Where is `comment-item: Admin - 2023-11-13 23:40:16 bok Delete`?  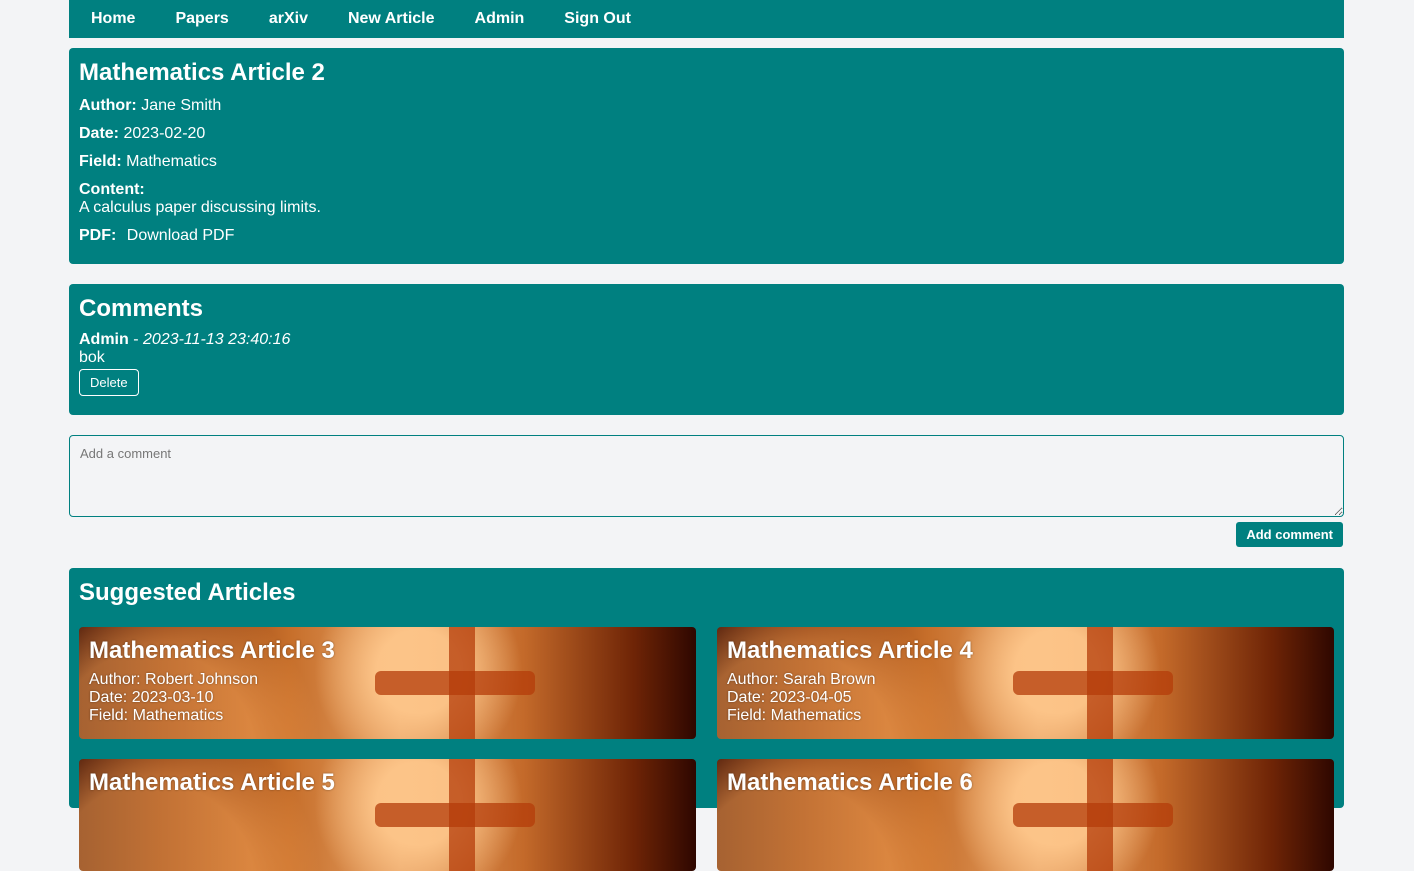 comment-item: Admin - 2023-11-13 23:40:16 bok Delete is located at coordinates (706, 363).